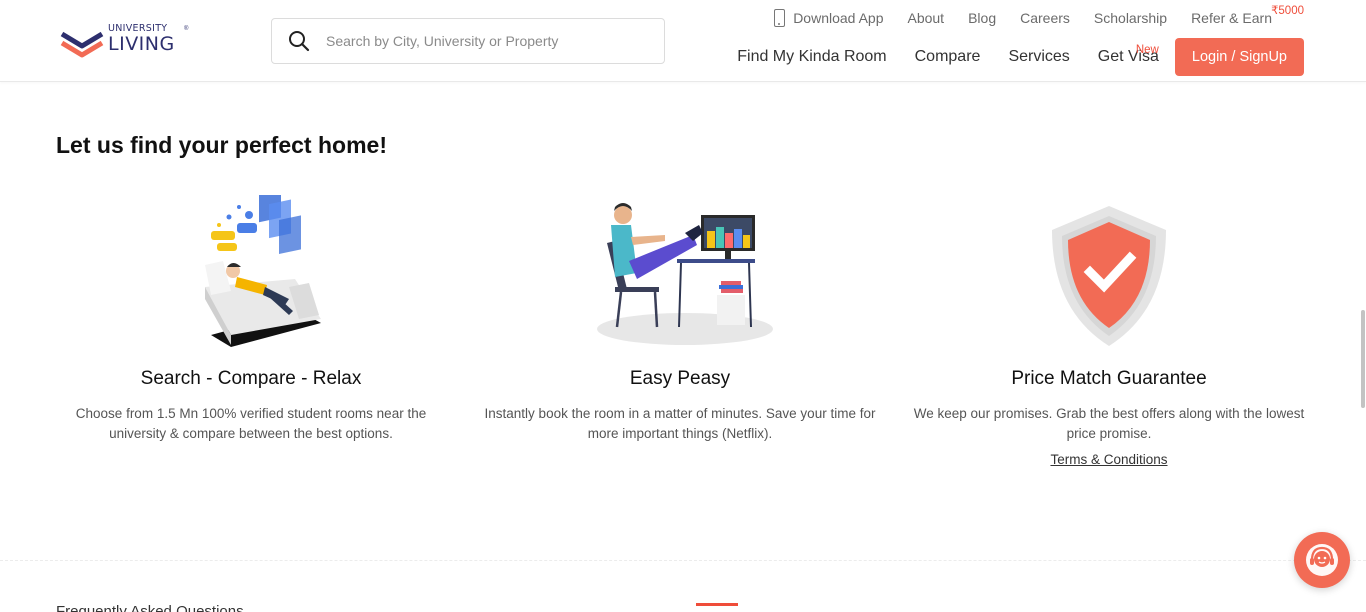  I want to click on login-signup-button: Login / SignUp, so click(1239, 57).